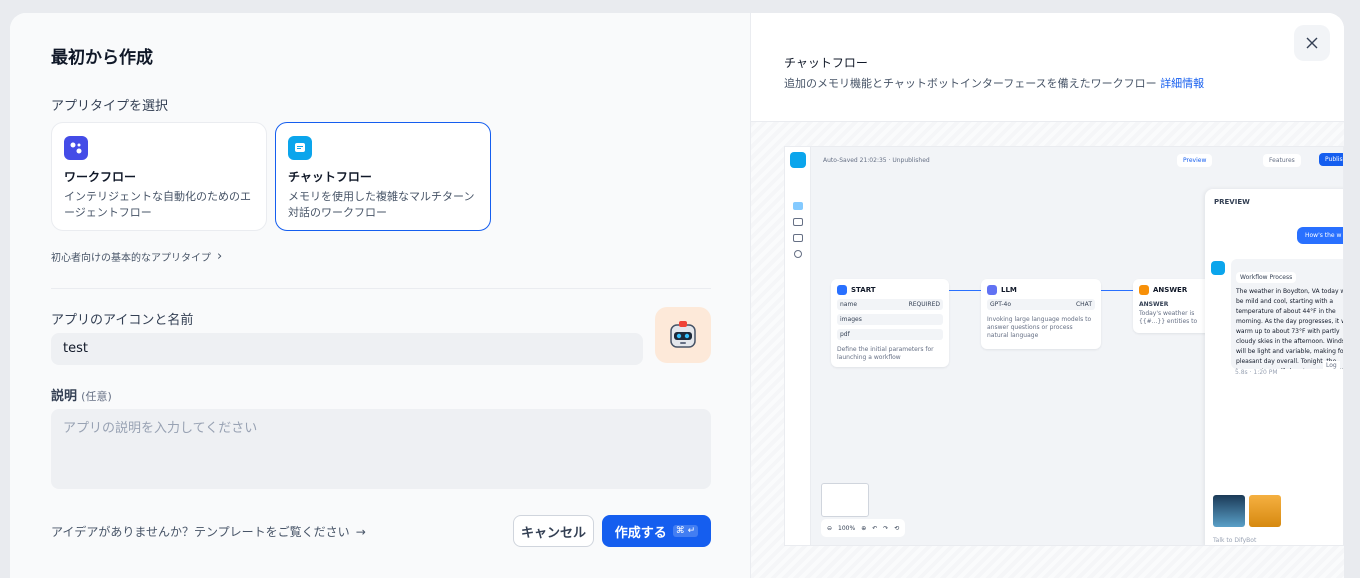 The height and width of the screenshot is (578, 1360). I want to click on app-type-desc: メモリを使用した複雑なマルチターン対話のワークフロー, so click(381, 204).